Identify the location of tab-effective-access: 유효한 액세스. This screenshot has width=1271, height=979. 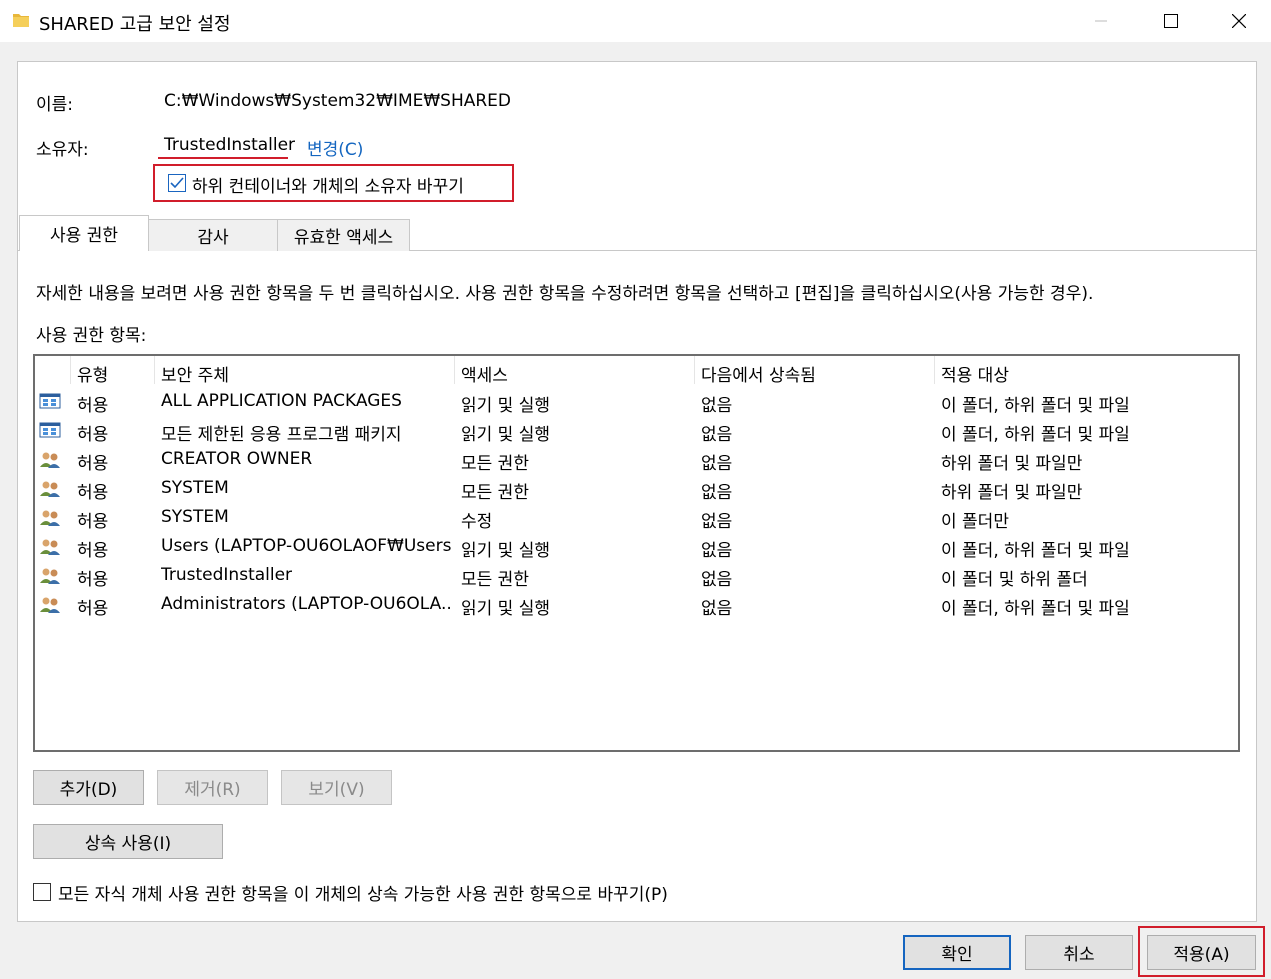
(343, 235).